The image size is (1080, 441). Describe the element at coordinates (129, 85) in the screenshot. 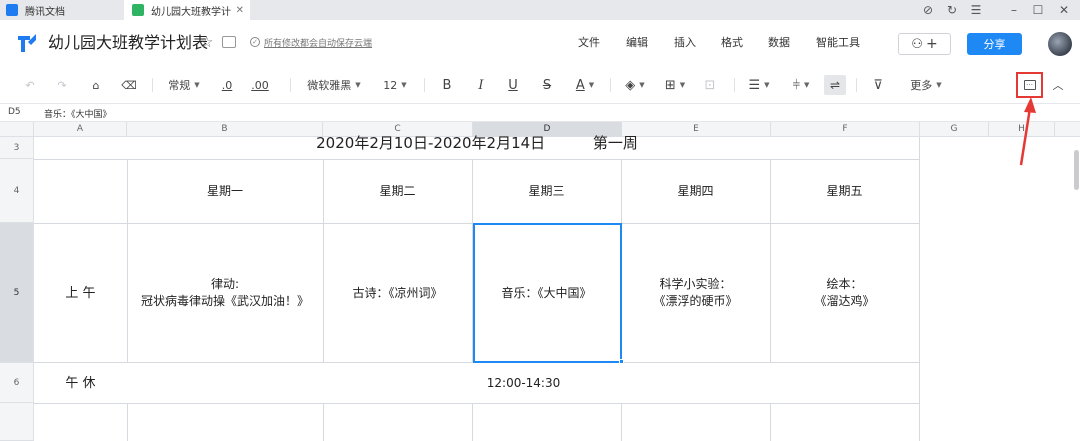

I see `clear-format-icon: ⌫` at that location.